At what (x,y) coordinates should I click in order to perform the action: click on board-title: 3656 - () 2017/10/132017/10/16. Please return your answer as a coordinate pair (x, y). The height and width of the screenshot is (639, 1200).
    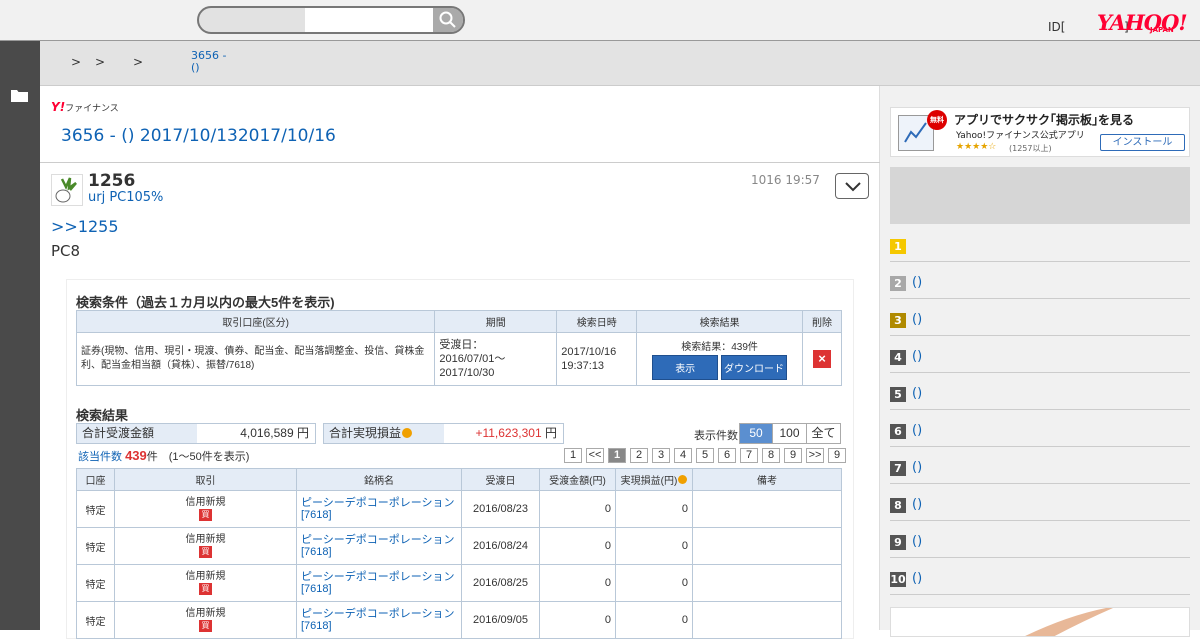
    Looking at the image, I should click on (198, 136).